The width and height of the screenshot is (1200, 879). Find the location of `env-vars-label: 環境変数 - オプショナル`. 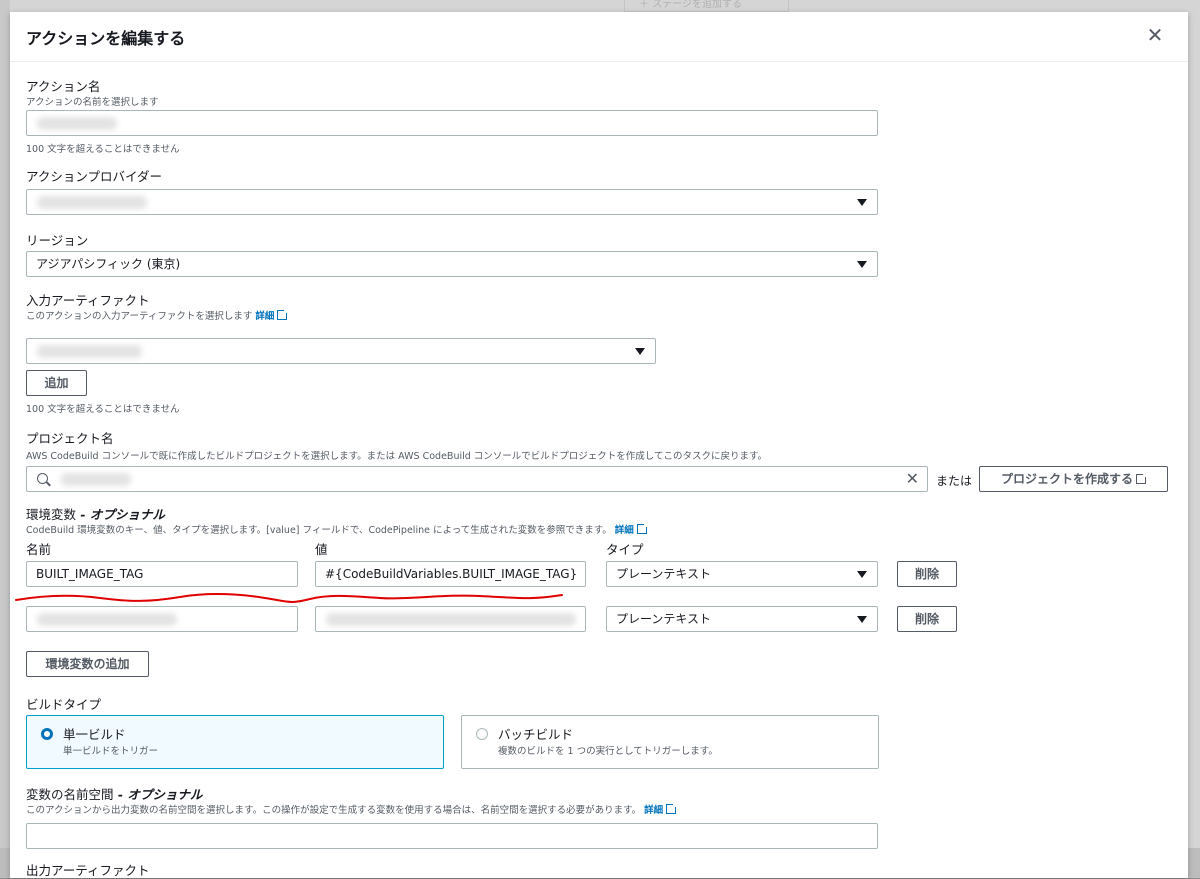

env-vars-label: 環境変数 - オプショナル is located at coordinates (95, 513).